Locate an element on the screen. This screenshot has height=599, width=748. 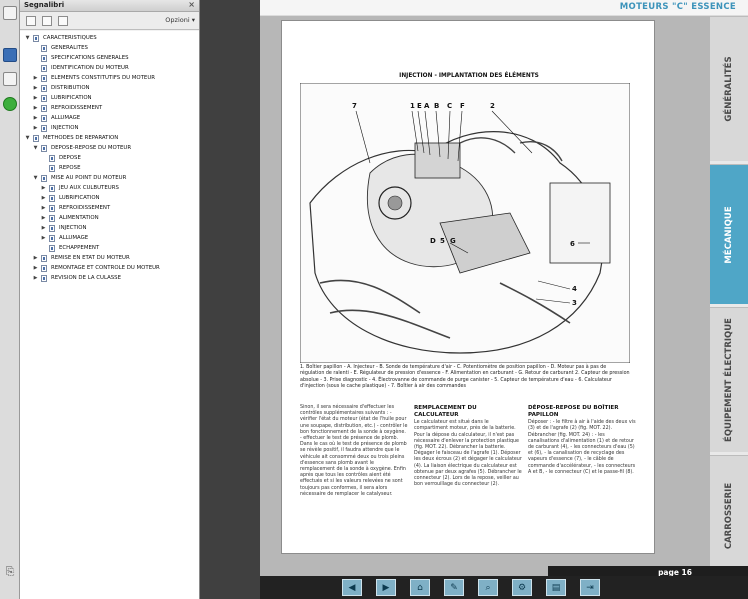
bookmark-elements-constitutifs-du-moteur: ▶ ELEMENTS CONSTITUTIFS DU MOTEUR is located at coordinates (109, 78).